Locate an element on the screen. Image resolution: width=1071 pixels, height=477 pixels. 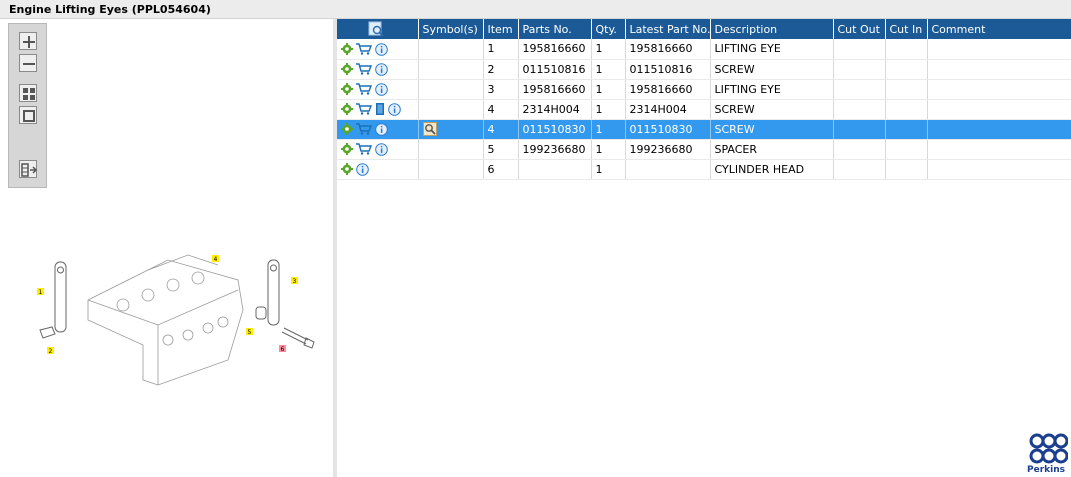
table-row: 3 195816660 1 195816660 LIFTING EYE is located at coordinates (704, 89).